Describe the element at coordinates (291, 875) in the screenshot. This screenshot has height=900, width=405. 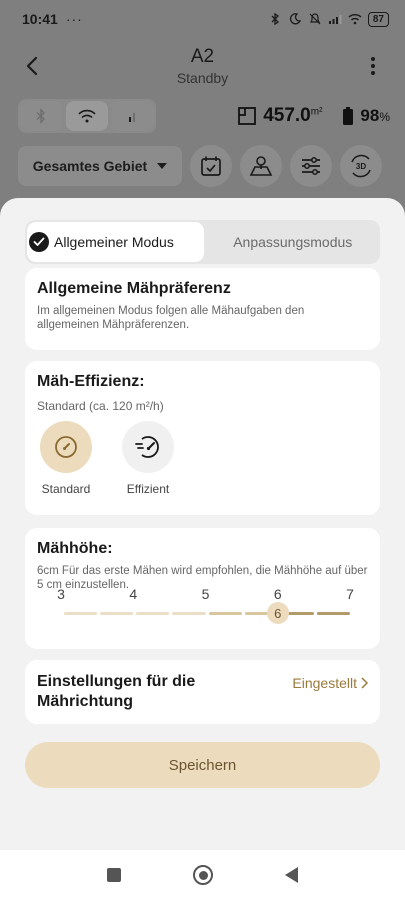
I see `back-nav-button` at that location.